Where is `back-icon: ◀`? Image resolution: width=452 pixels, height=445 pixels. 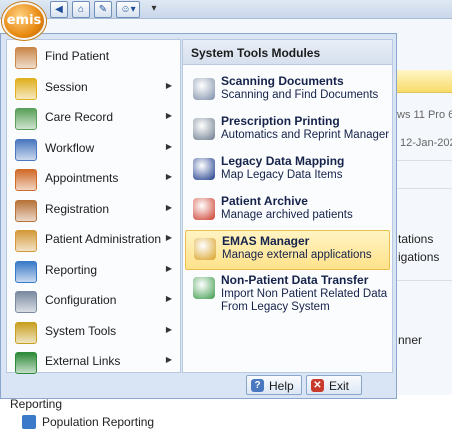
back-icon: ◀ is located at coordinates (59, 9).